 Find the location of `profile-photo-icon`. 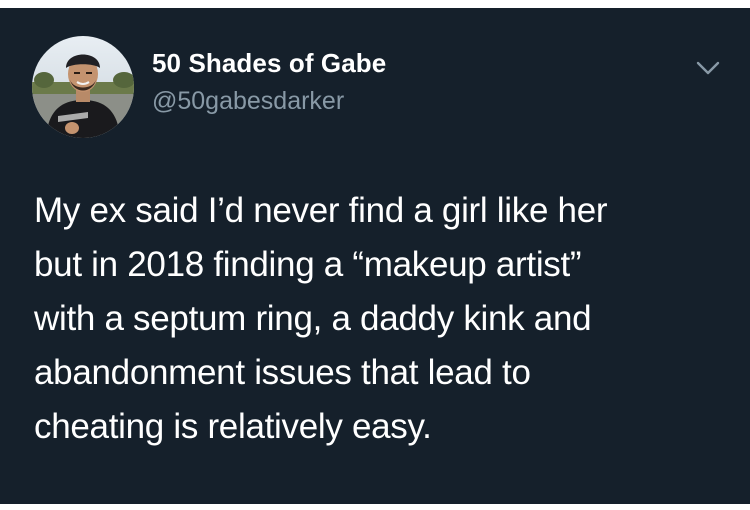

profile-photo-icon is located at coordinates (83, 87).